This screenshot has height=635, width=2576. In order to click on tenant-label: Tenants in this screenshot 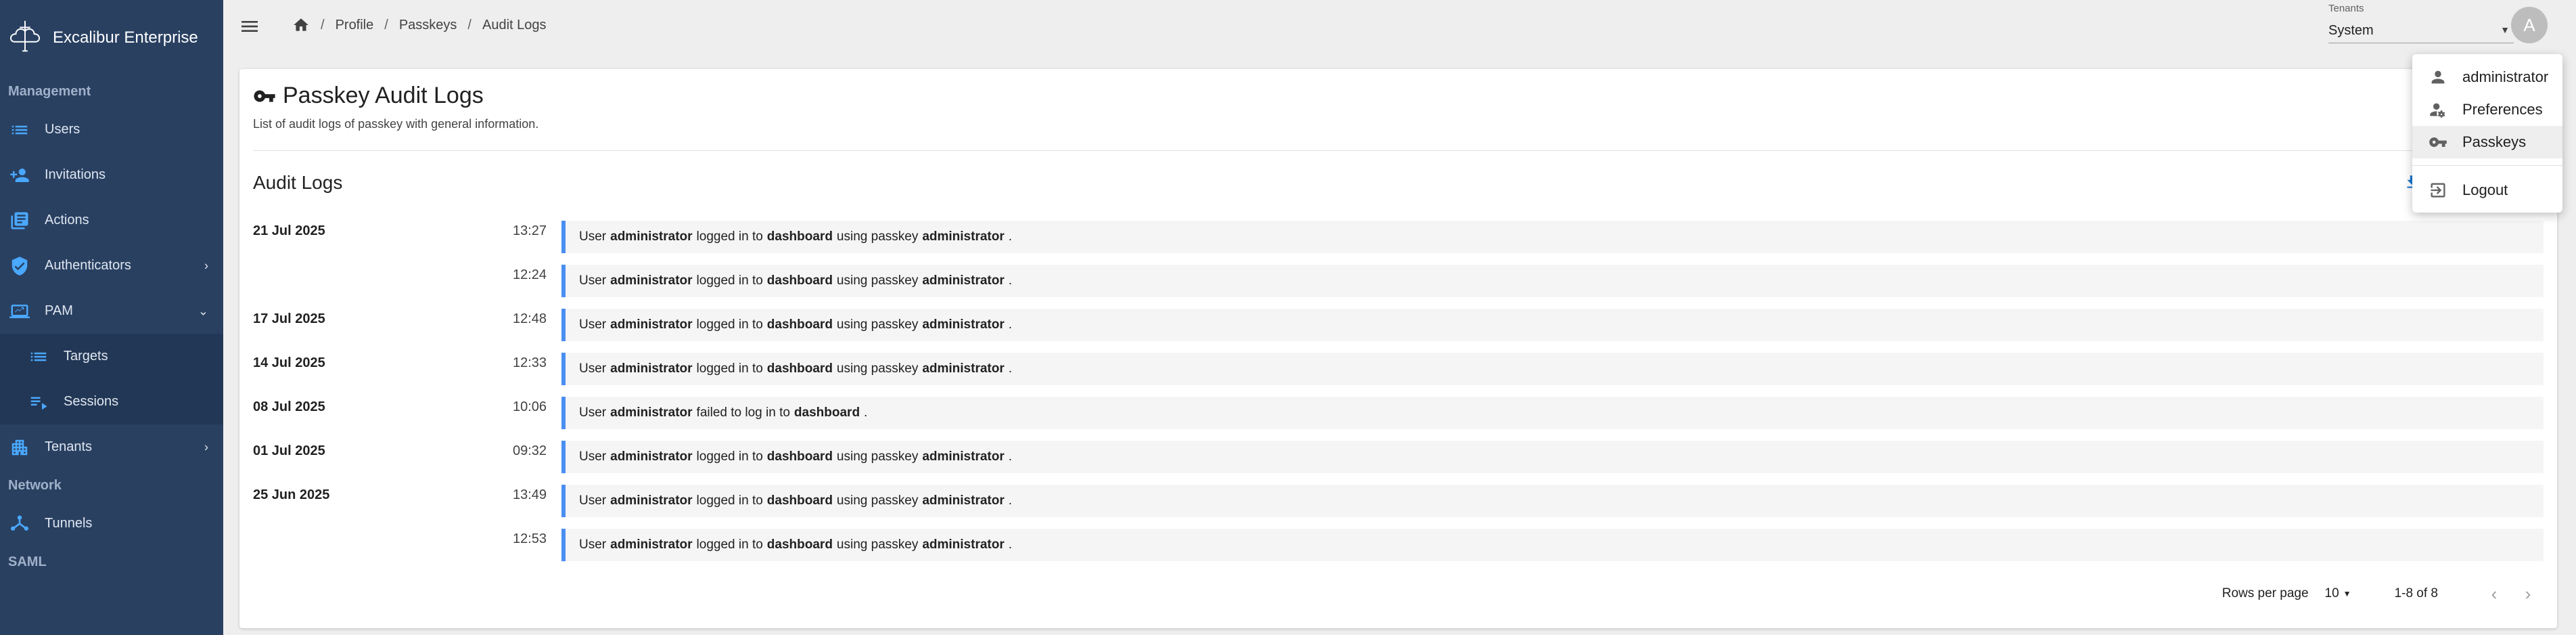, I will do `click(2346, 8)`.